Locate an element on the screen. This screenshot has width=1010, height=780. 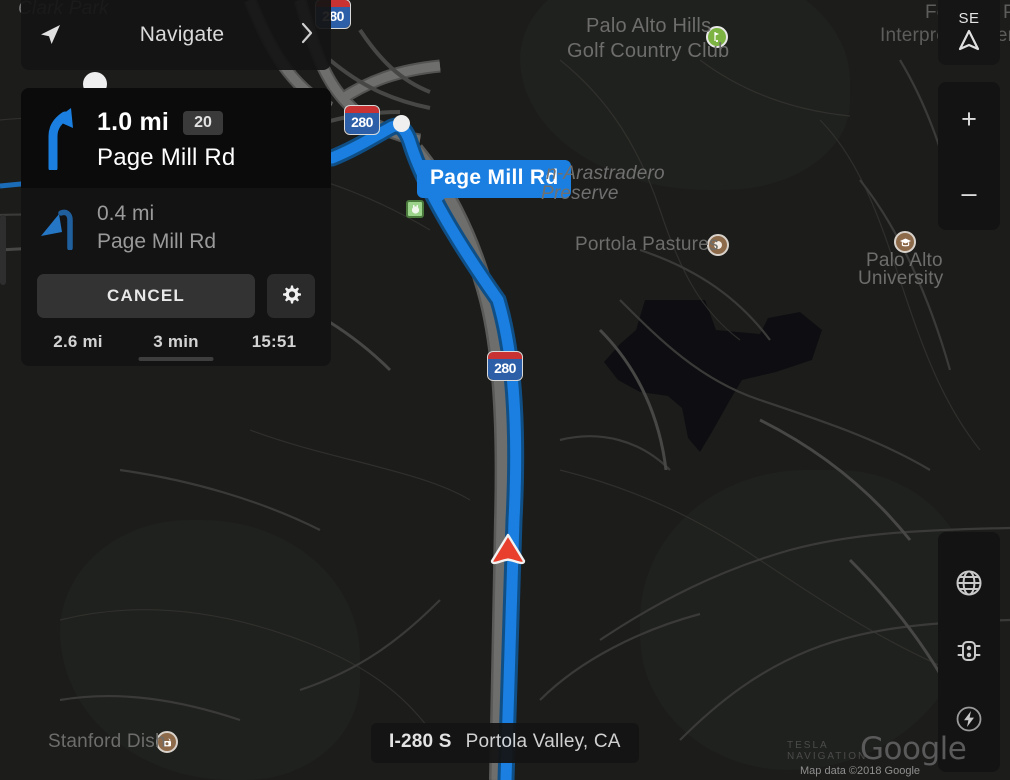
tesla-navigation-brand: TESLA NAVIGATION is located at coordinates (827, 751).